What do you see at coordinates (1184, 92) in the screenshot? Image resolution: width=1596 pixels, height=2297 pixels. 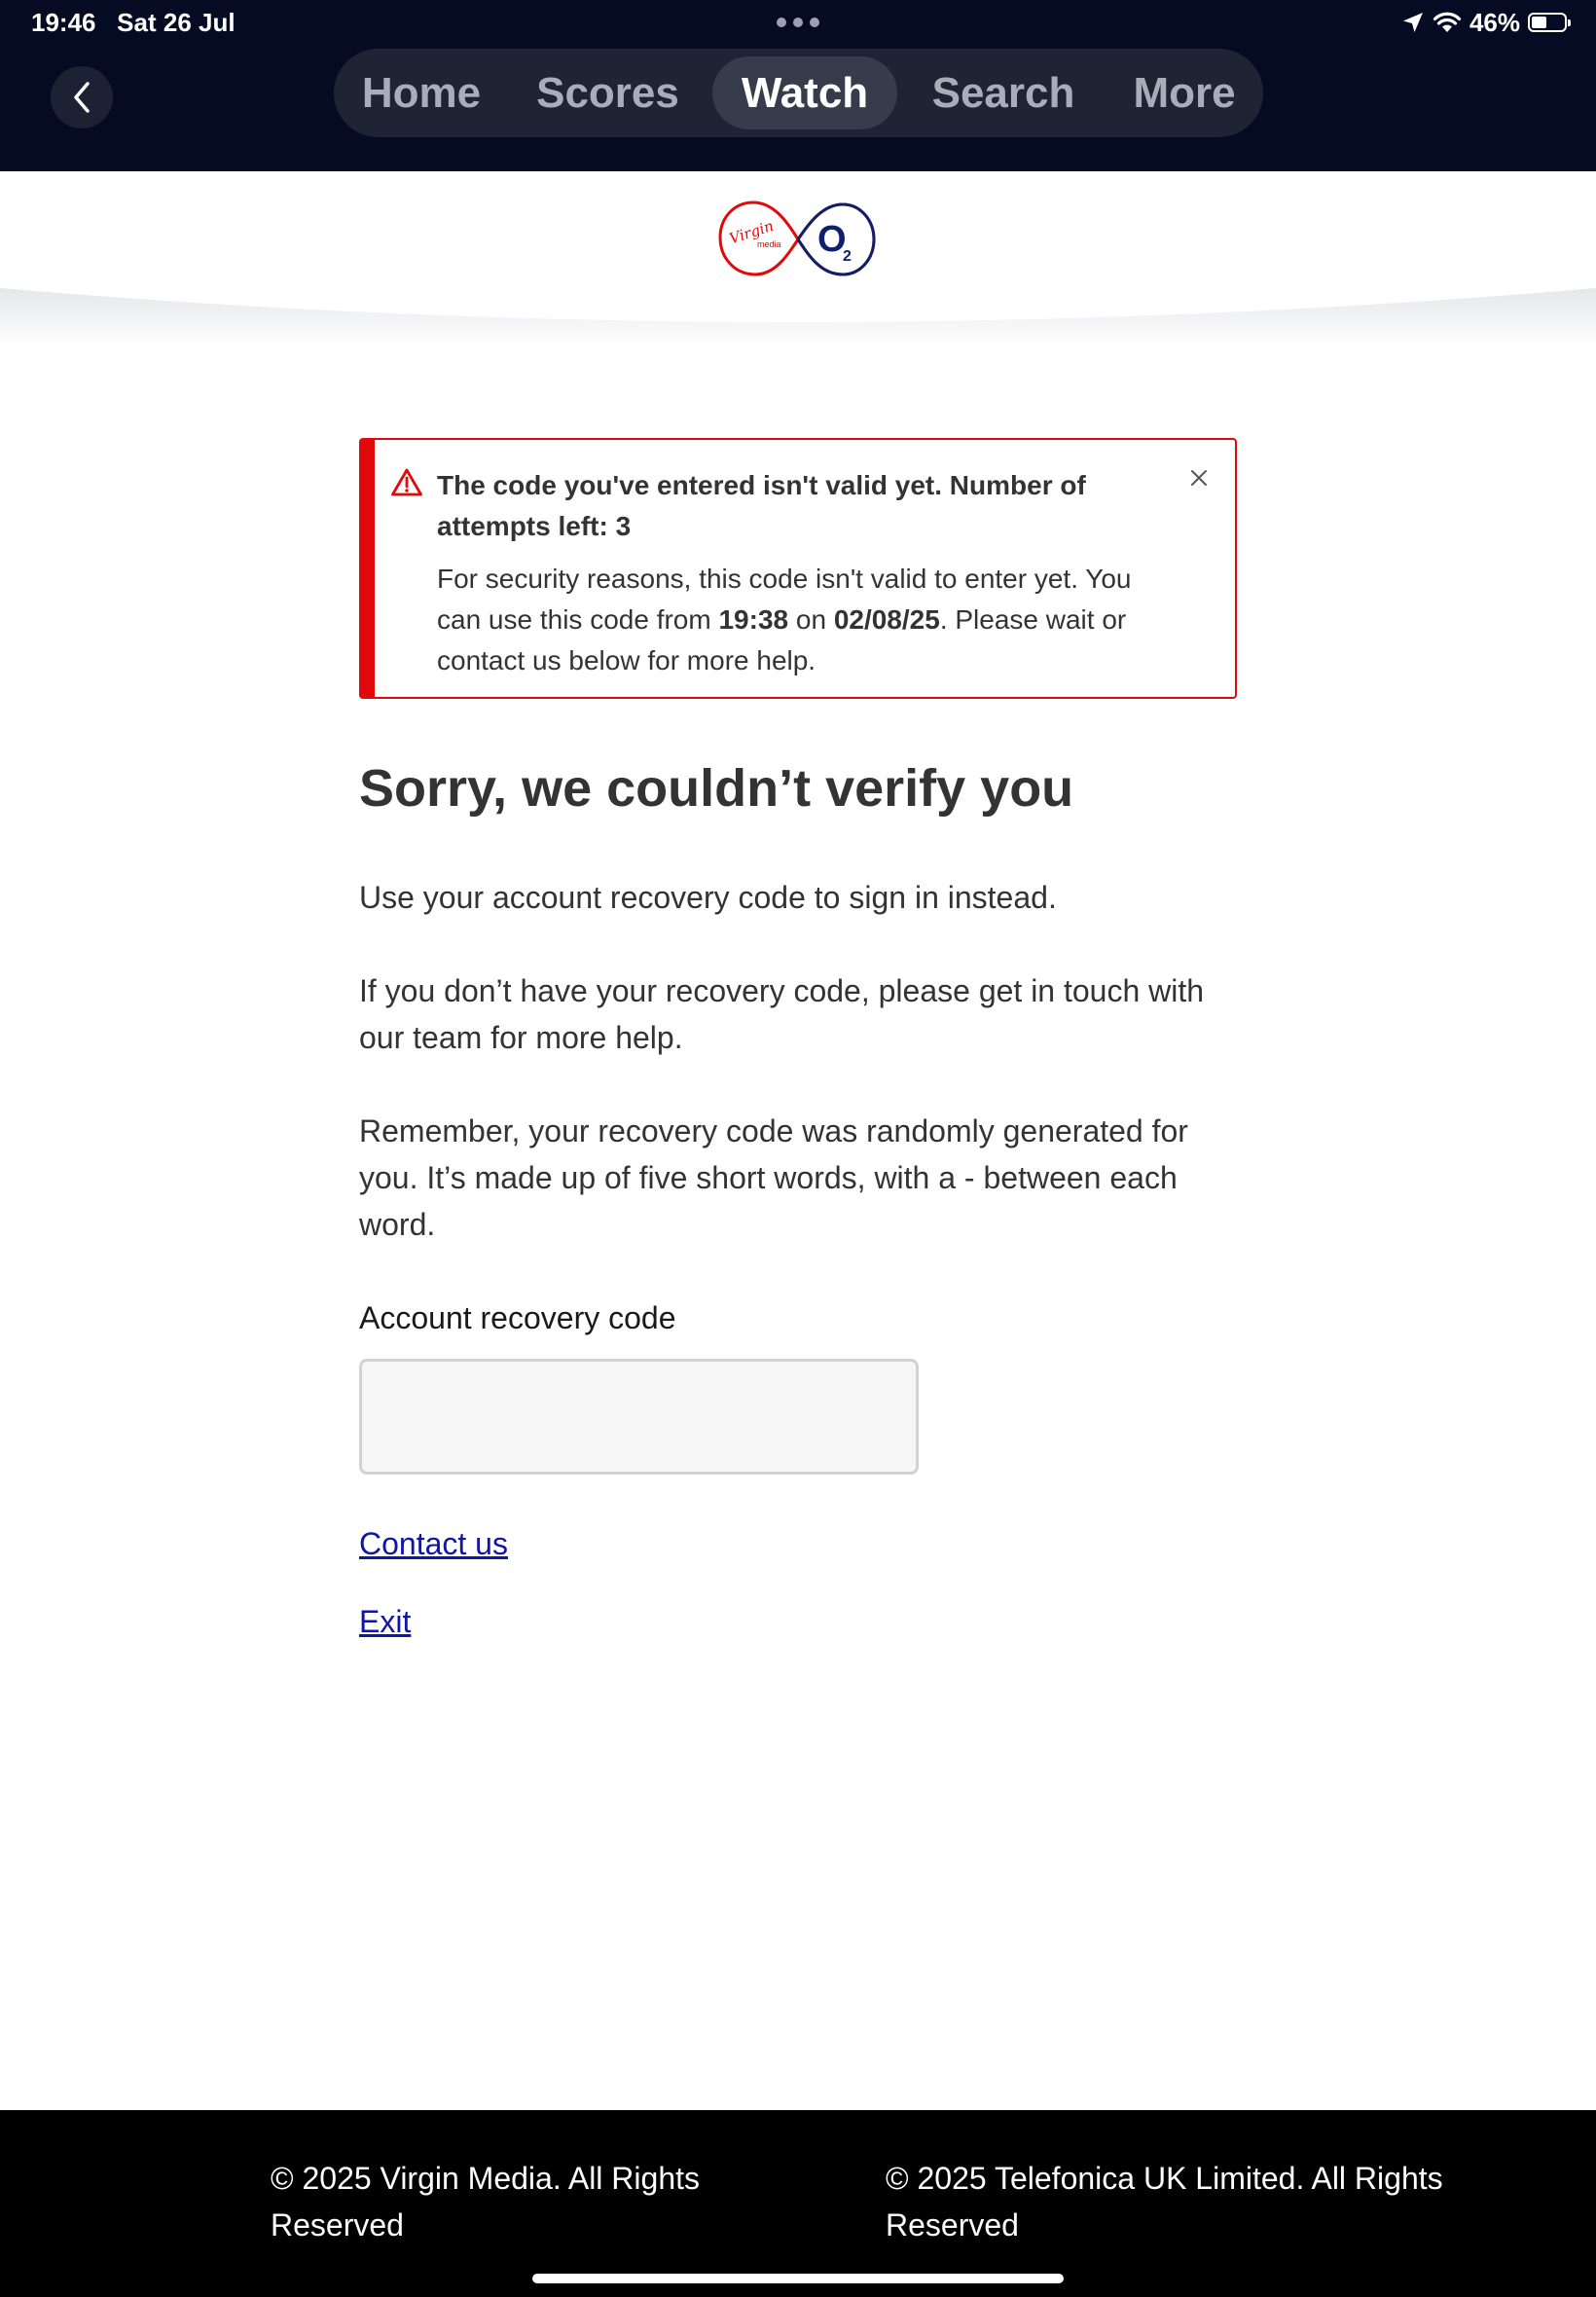 I see `tab-more: More` at bounding box center [1184, 92].